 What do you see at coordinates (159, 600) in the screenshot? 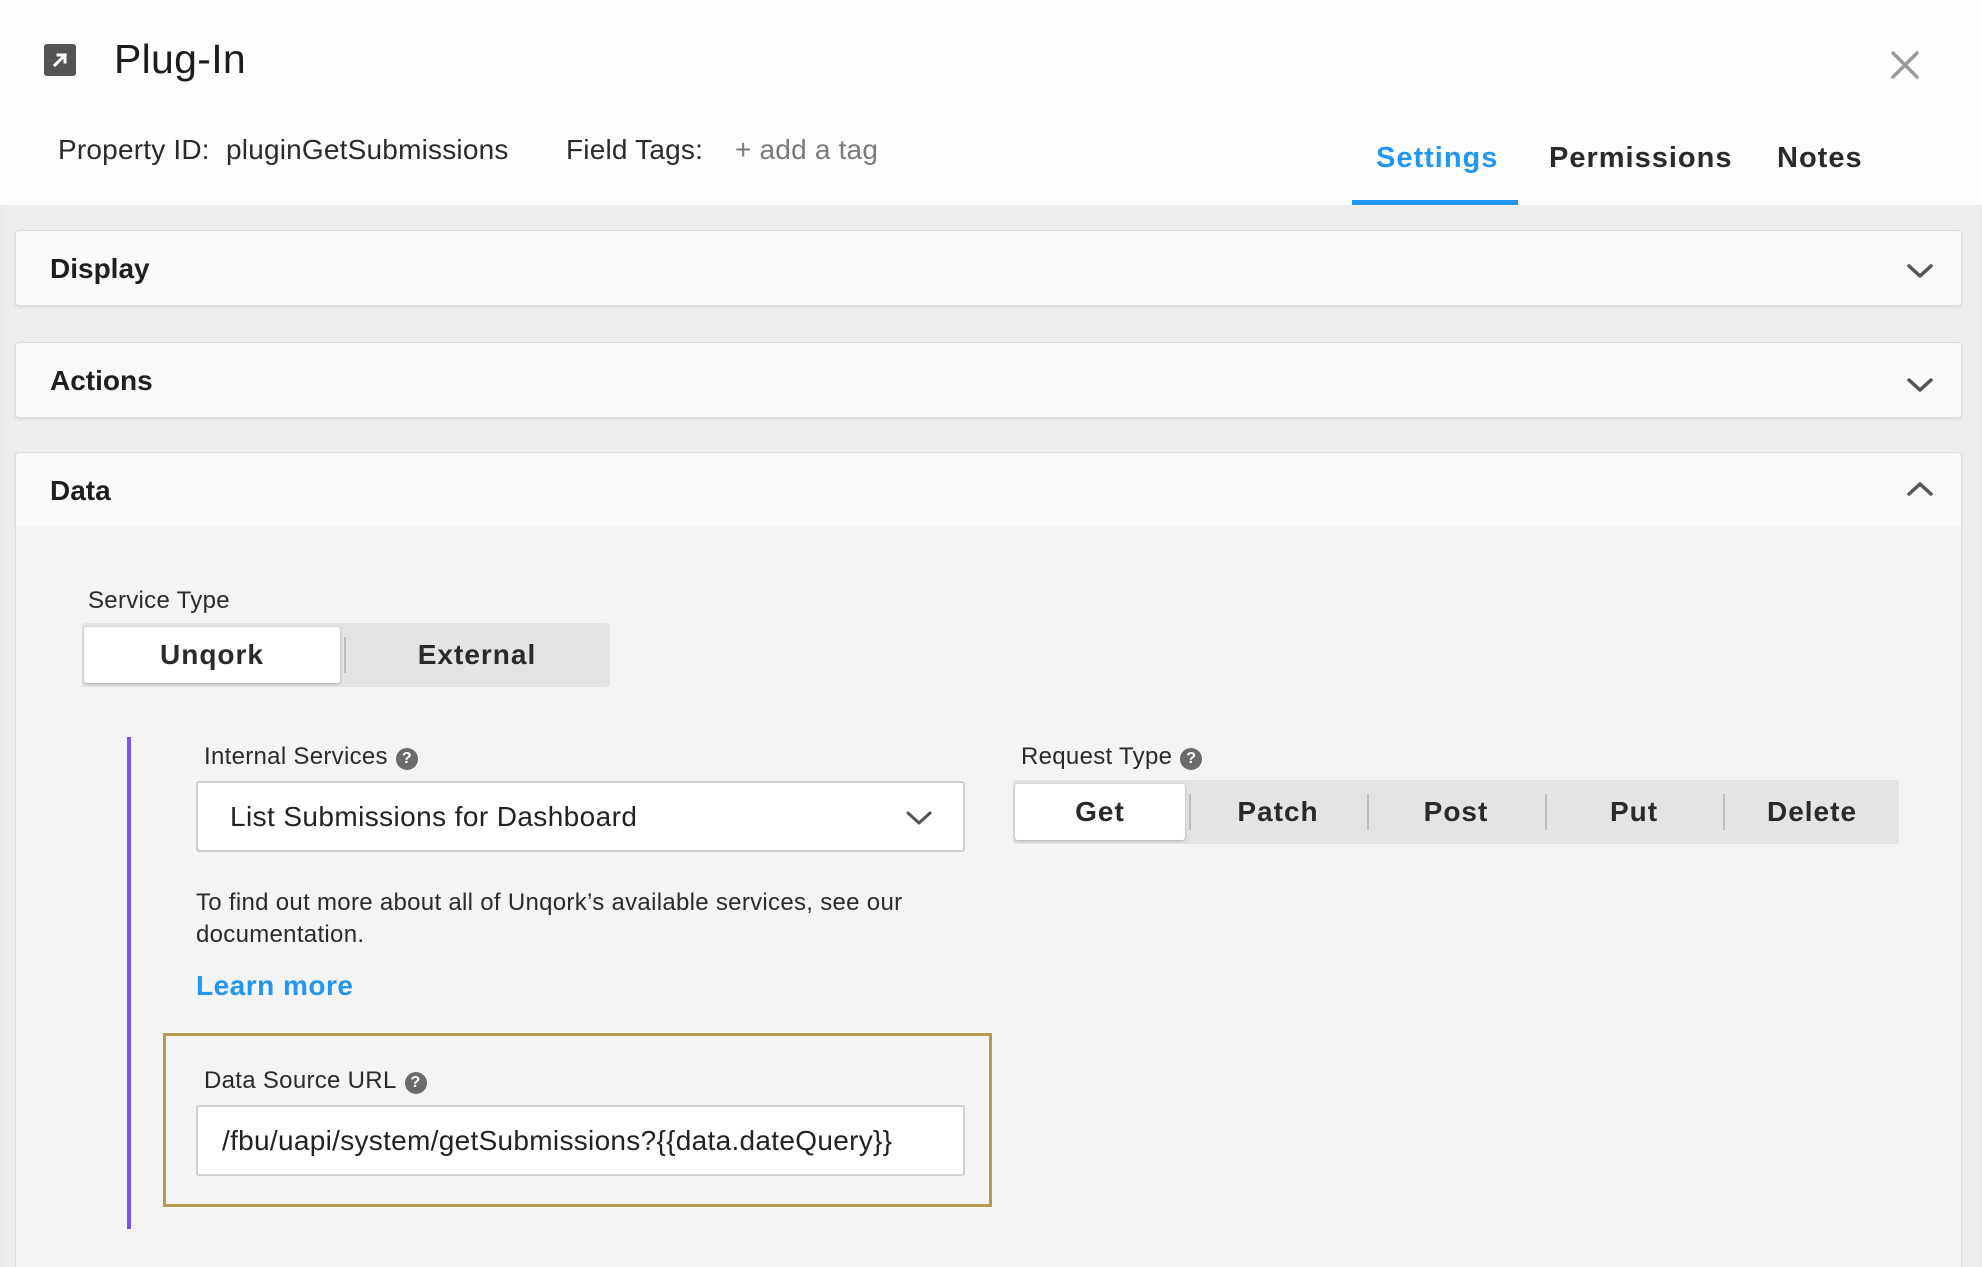
I see `service-type-label: Service Type` at bounding box center [159, 600].